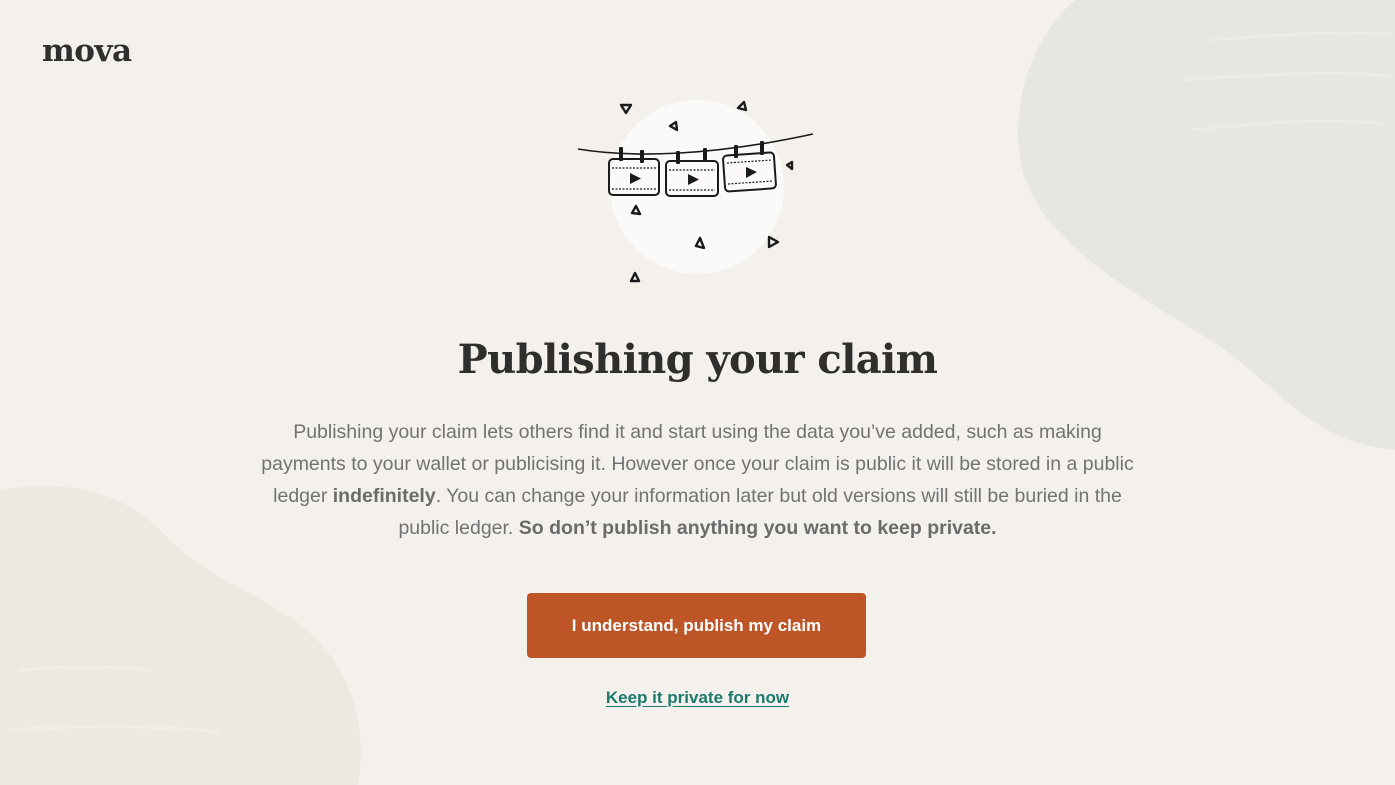  I want to click on page-title: Publishing your claim, so click(697, 359).